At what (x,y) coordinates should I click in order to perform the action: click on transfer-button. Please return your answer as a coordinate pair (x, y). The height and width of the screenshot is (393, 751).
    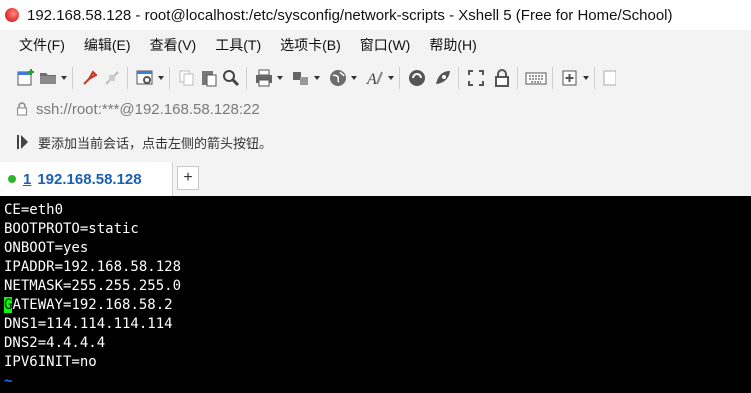
    Looking at the image, I should click on (305, 78).